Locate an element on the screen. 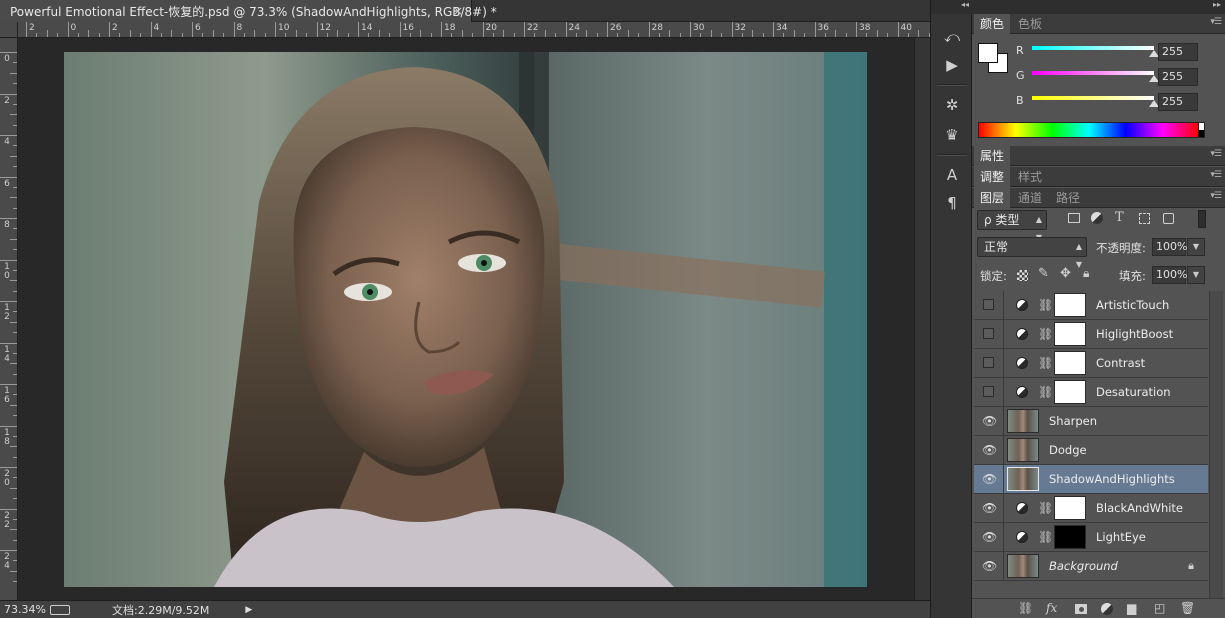  layer-row: ⛓ Desaturation is located at coordinates (1091, 392).